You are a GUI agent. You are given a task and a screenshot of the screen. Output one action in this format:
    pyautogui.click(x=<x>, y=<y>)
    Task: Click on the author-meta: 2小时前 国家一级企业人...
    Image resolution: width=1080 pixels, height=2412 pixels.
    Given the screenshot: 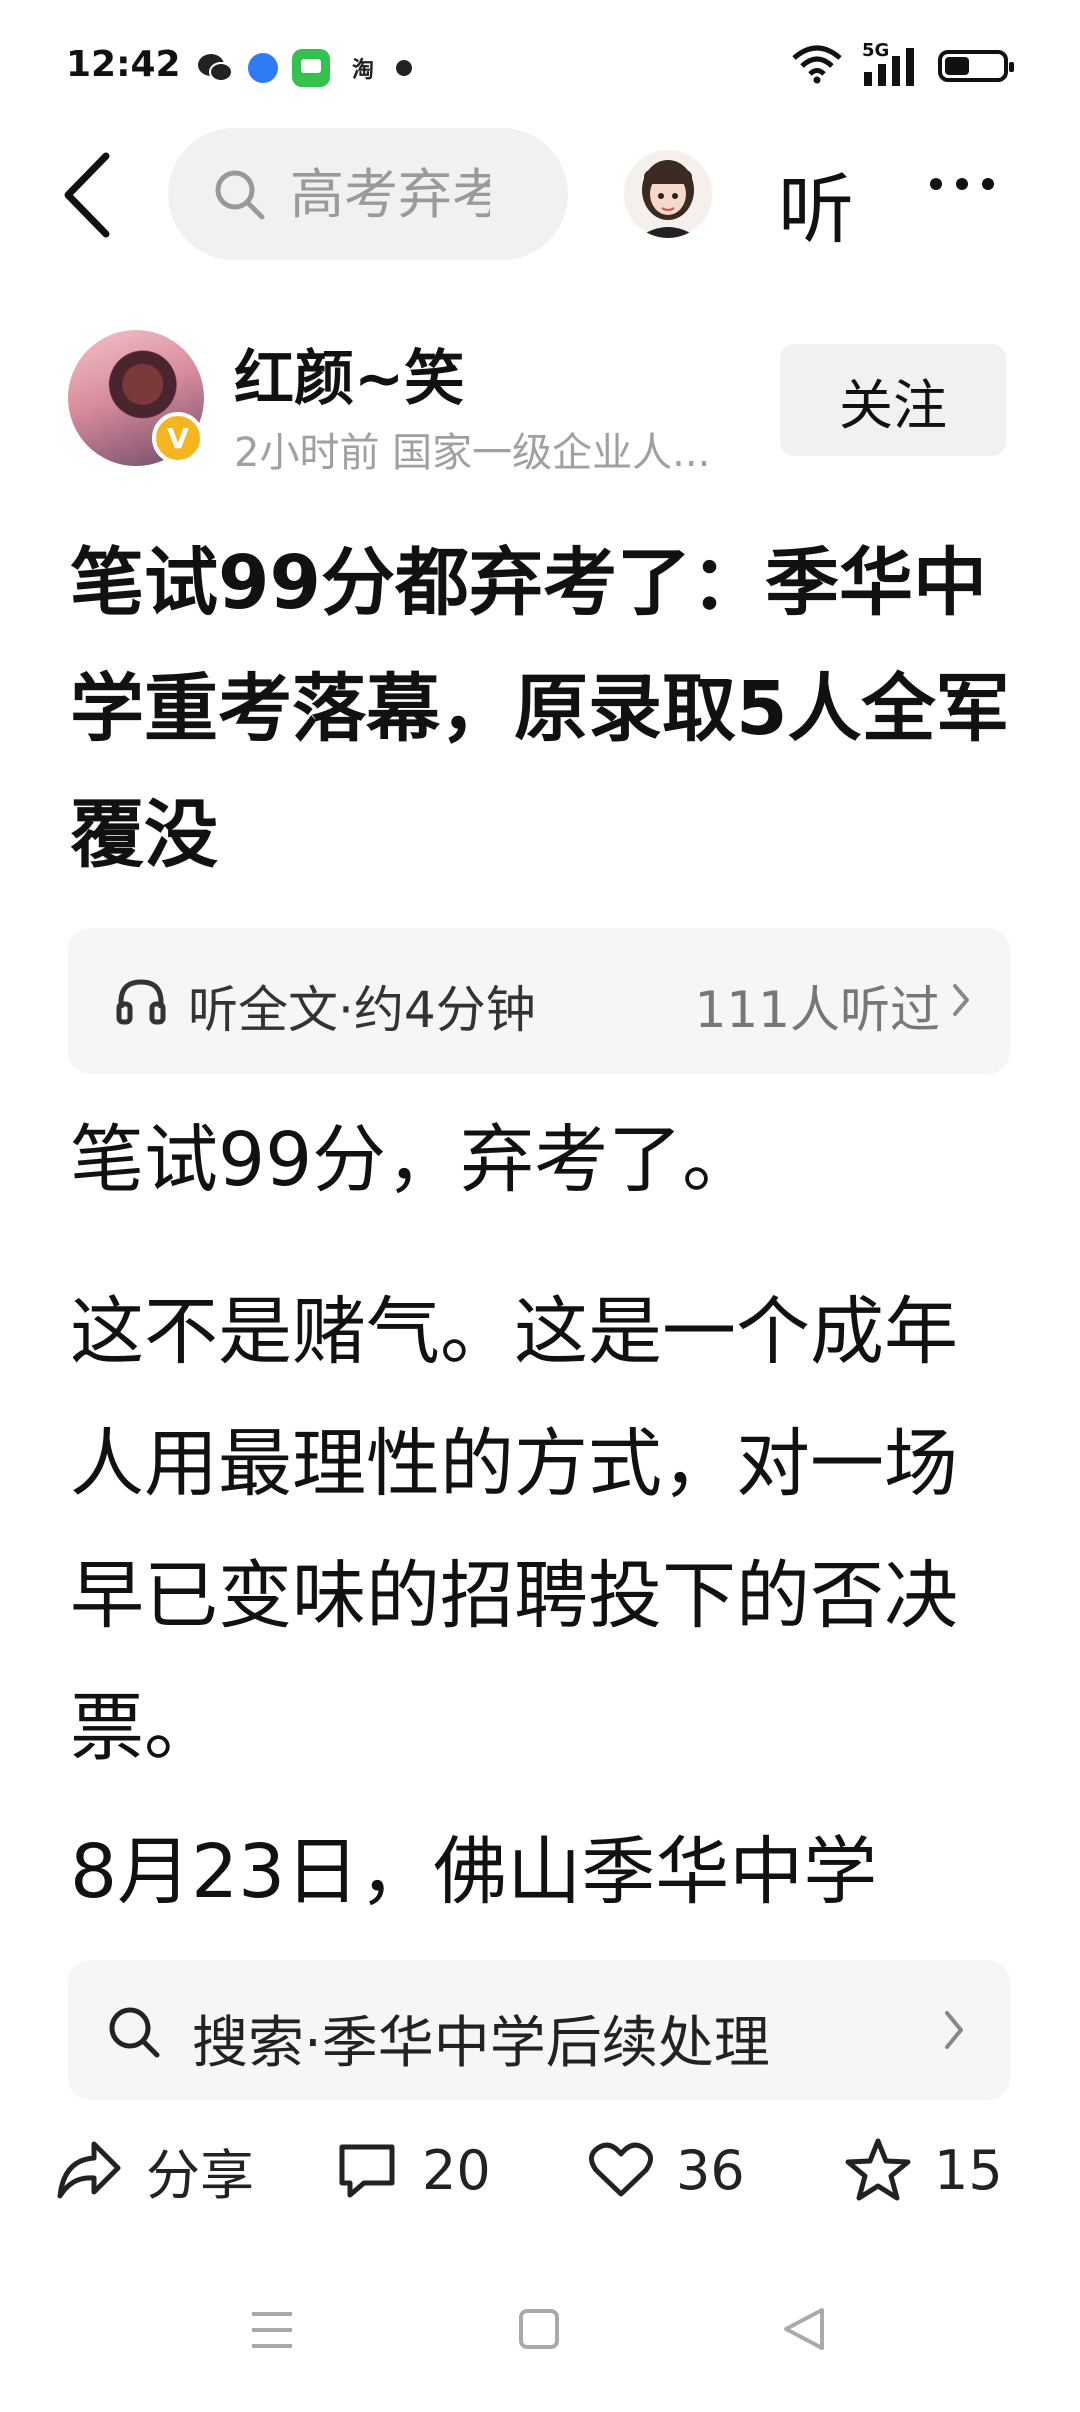 What is the action you would take?
    pyautogui.click(x=472, y=453)
    